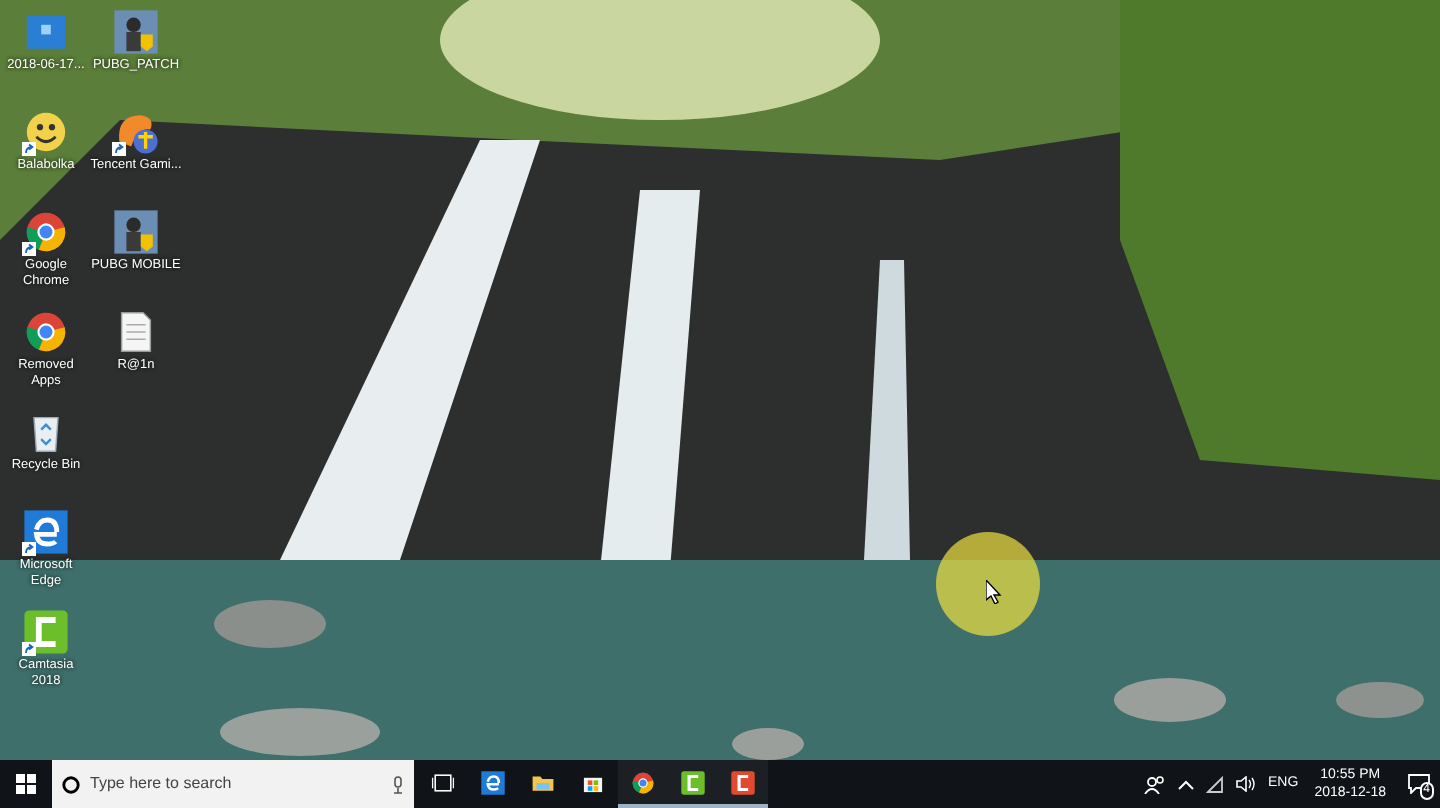 This screenshot has width=1440, height=808. What do you see at coordinates (1186, 784) in the screenshot?
I see `chevron-up-icon` at bounding box center [1186, 784].